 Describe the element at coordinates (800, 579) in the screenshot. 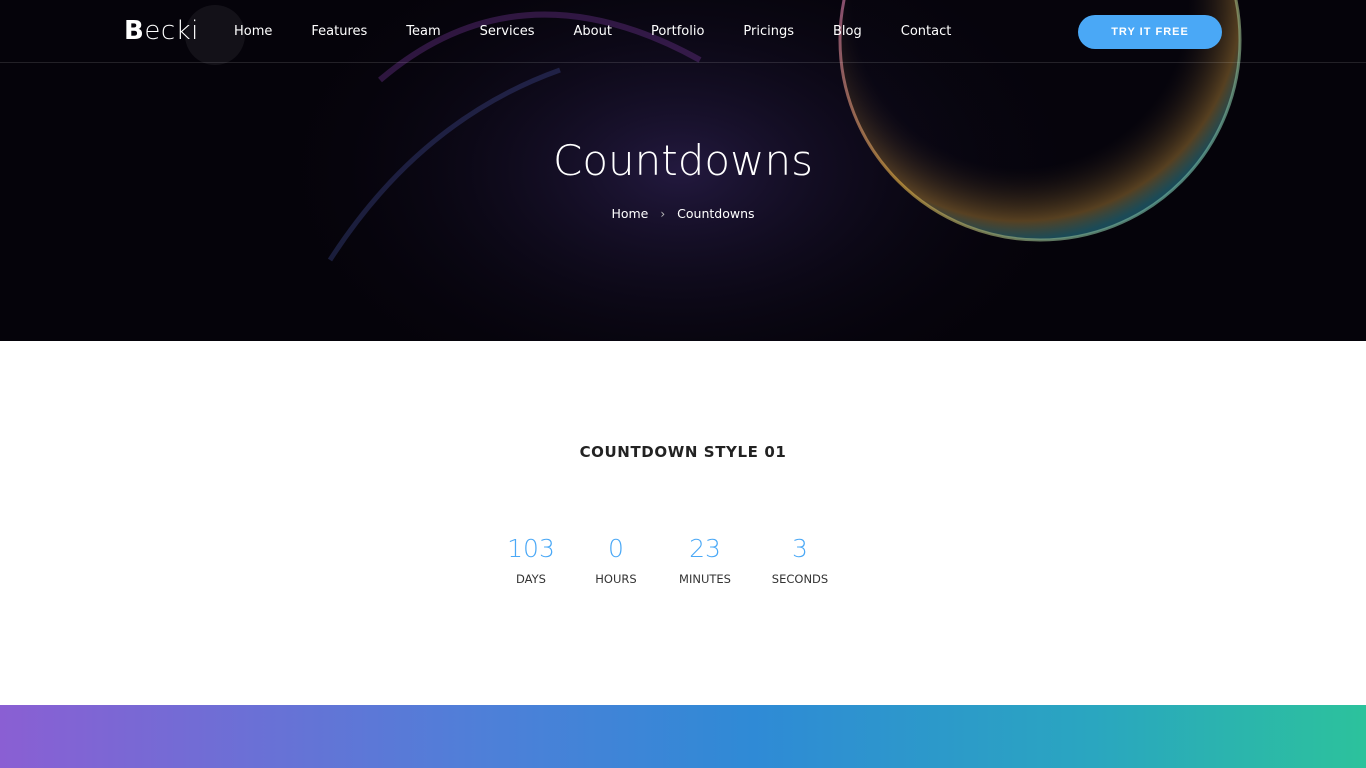

I see `countdown-seconds-label: SECONDS` at that location.